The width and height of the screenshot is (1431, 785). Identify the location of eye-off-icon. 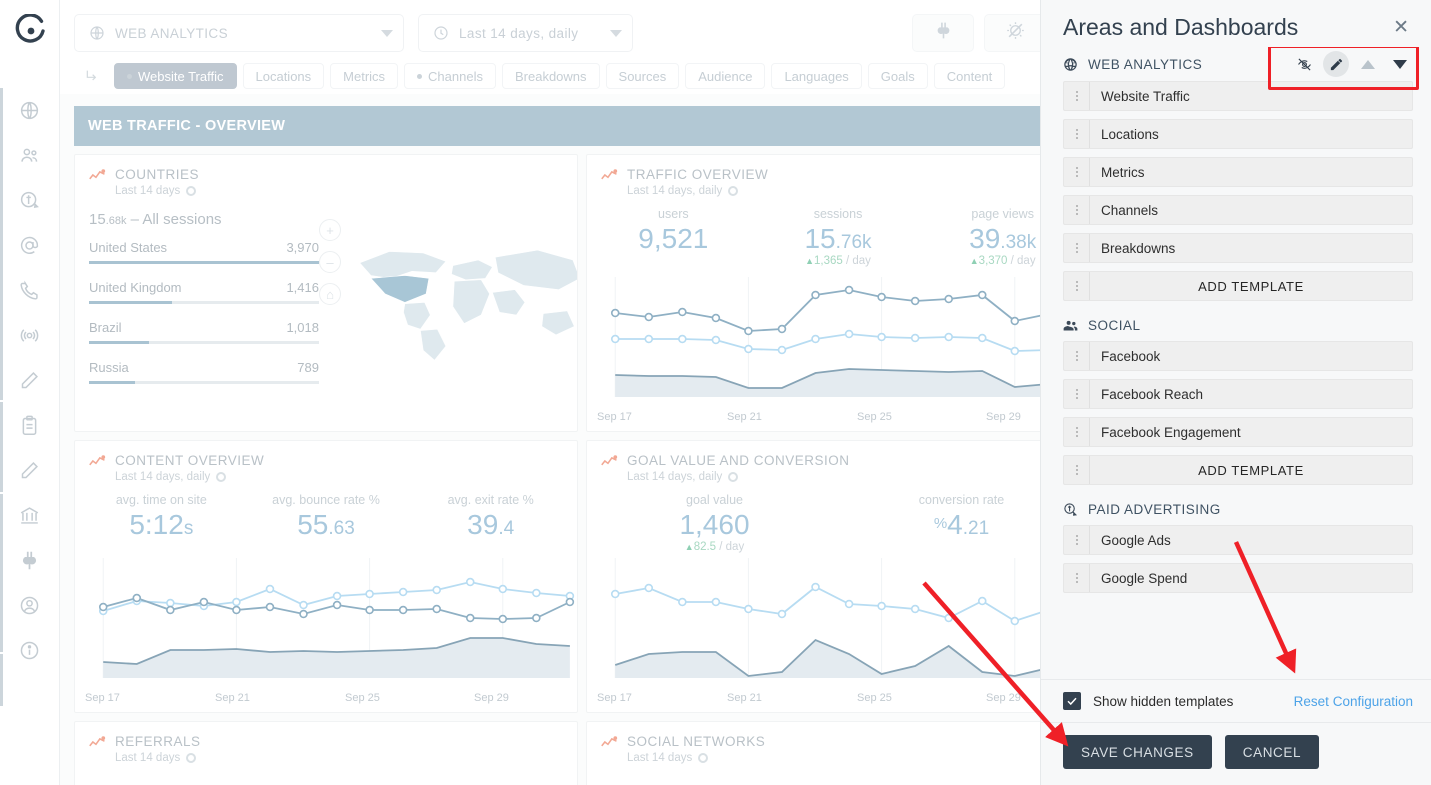
(1304, 64).